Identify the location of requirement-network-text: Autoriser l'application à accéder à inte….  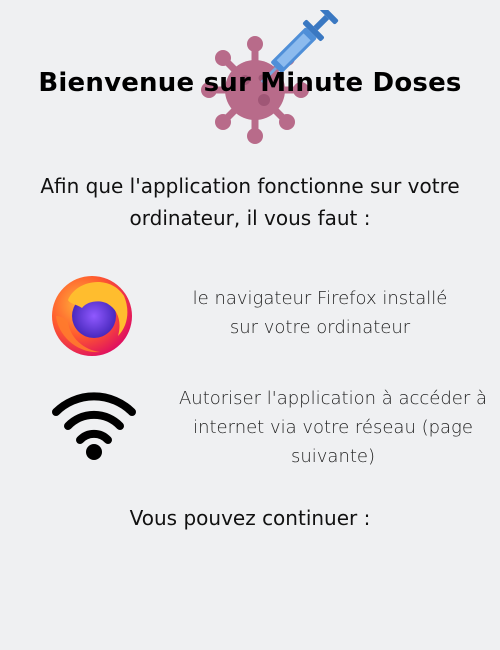
(333, 427).